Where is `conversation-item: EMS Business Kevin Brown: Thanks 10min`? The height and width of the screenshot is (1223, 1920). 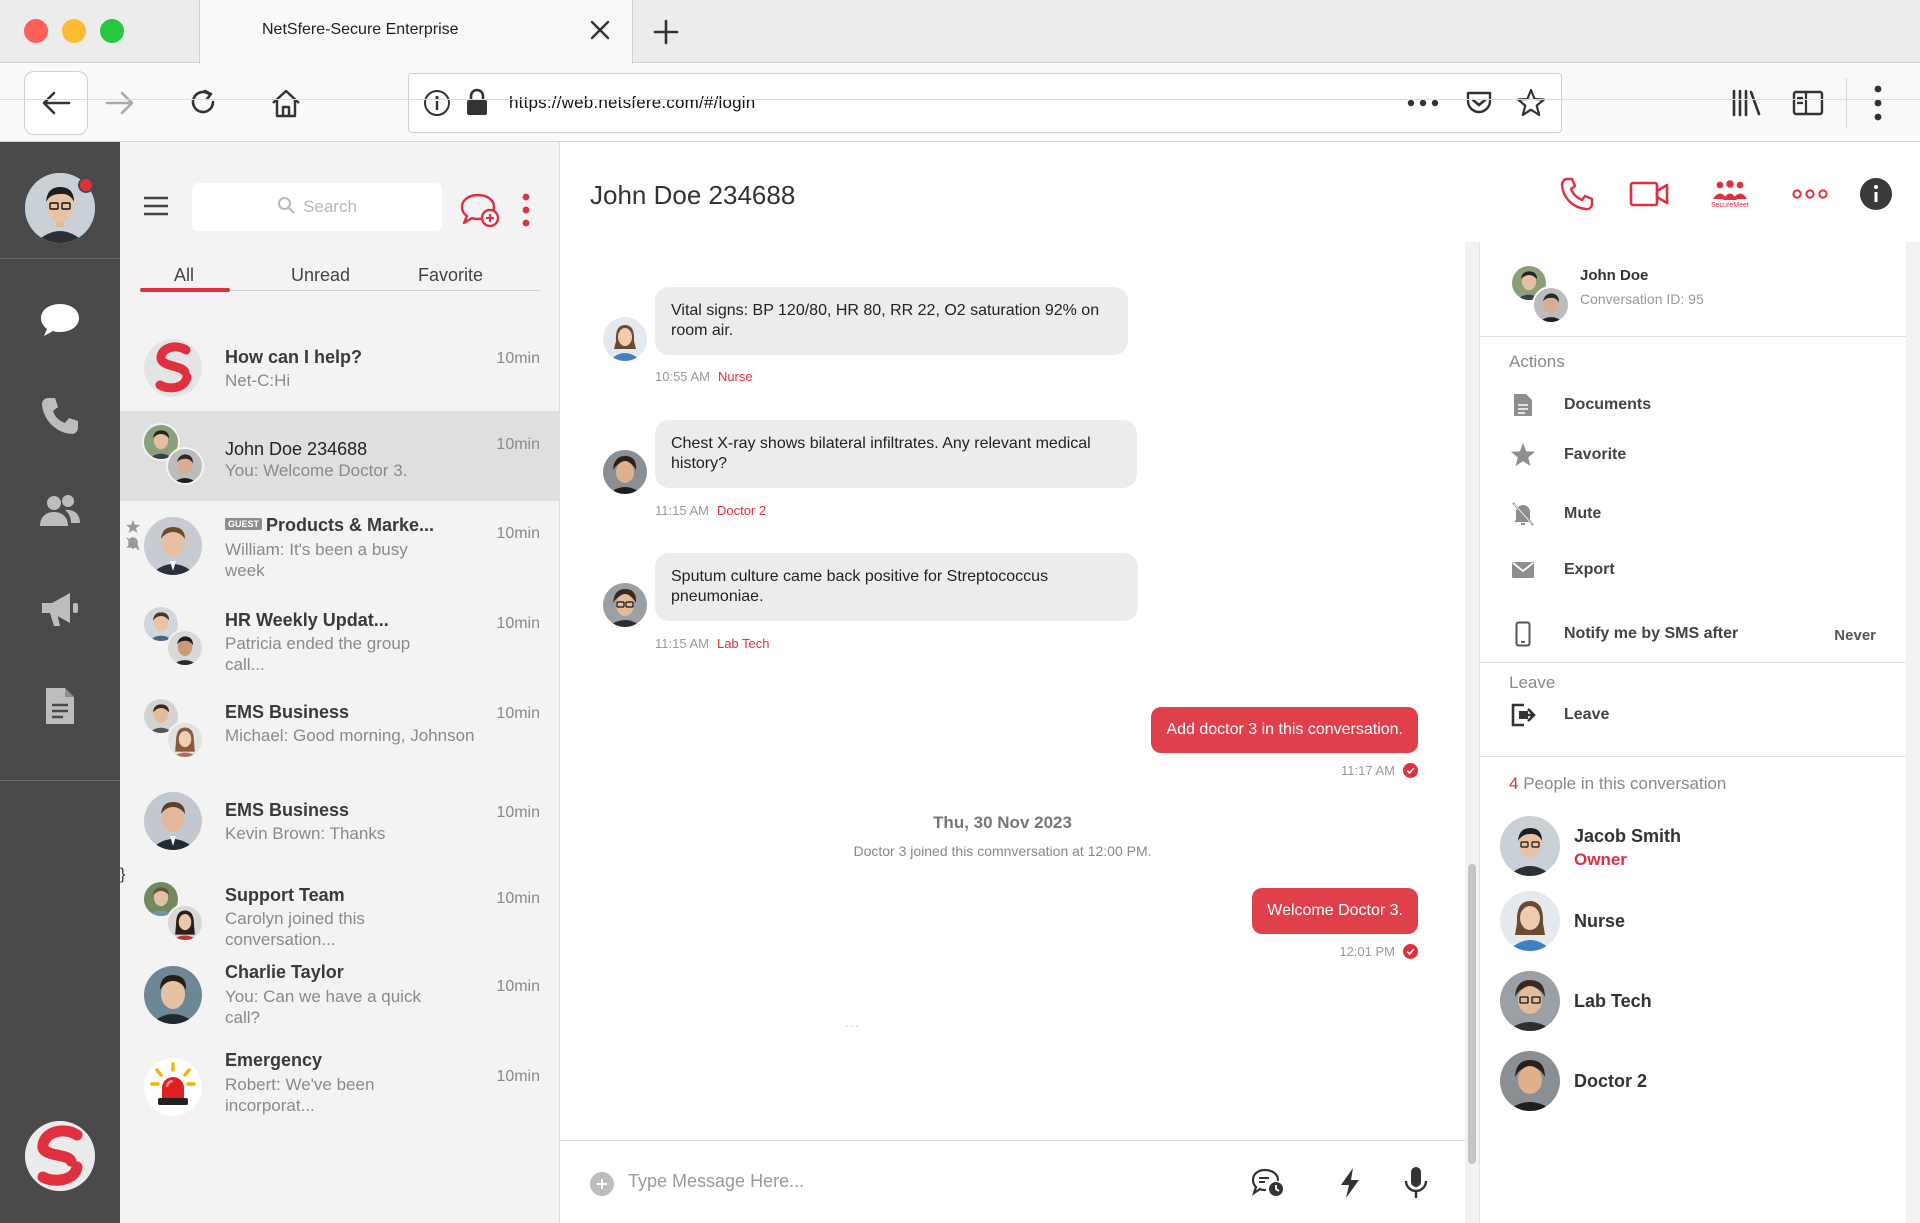 conversation-item: EMS Business Kevin Brown: Thanks 10min is located at coordinates (340, 821).